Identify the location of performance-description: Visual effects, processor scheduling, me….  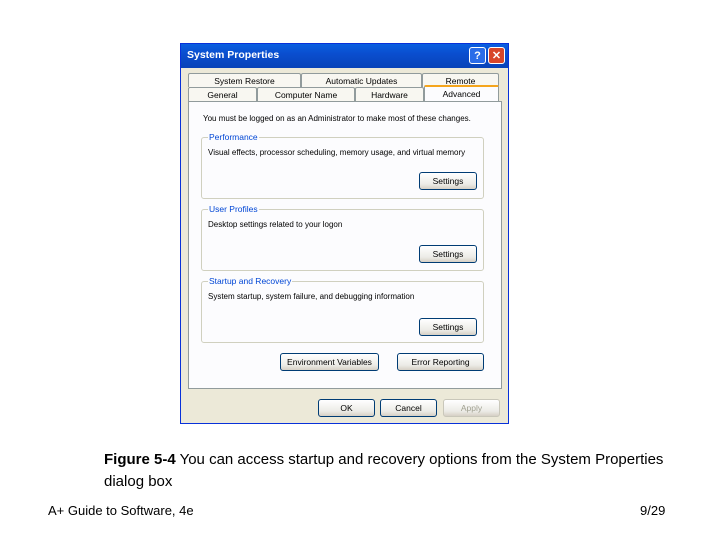
(337, 152).